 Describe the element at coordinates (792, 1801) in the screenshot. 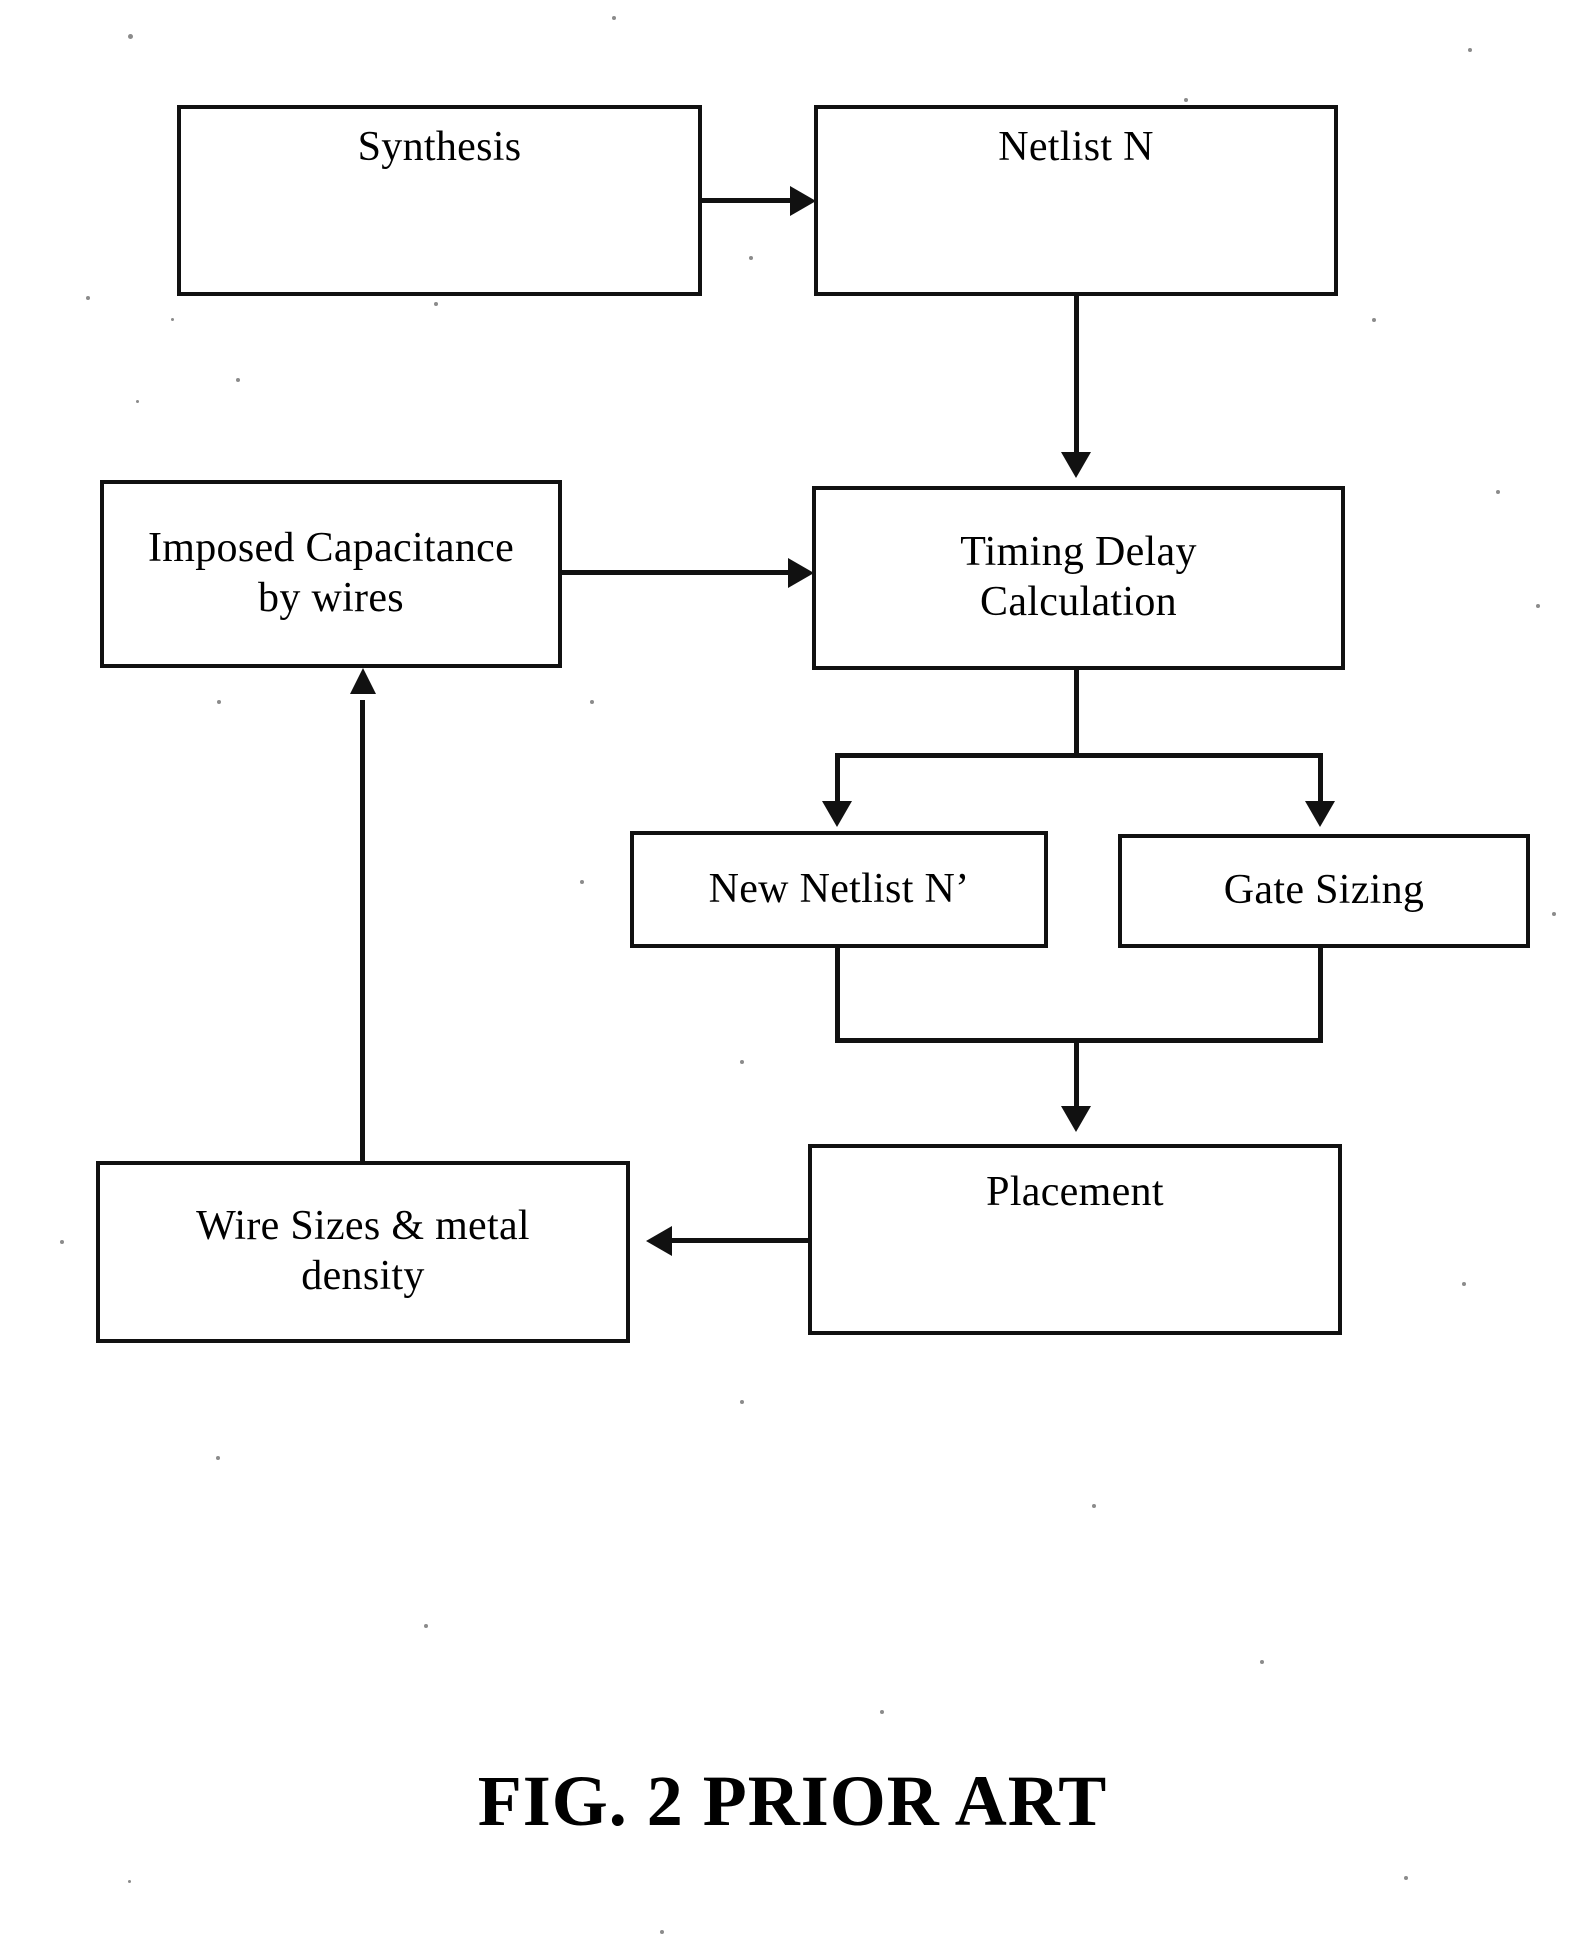

I see `figure-caption: FIG. 2 PRIOR ART` at that location.